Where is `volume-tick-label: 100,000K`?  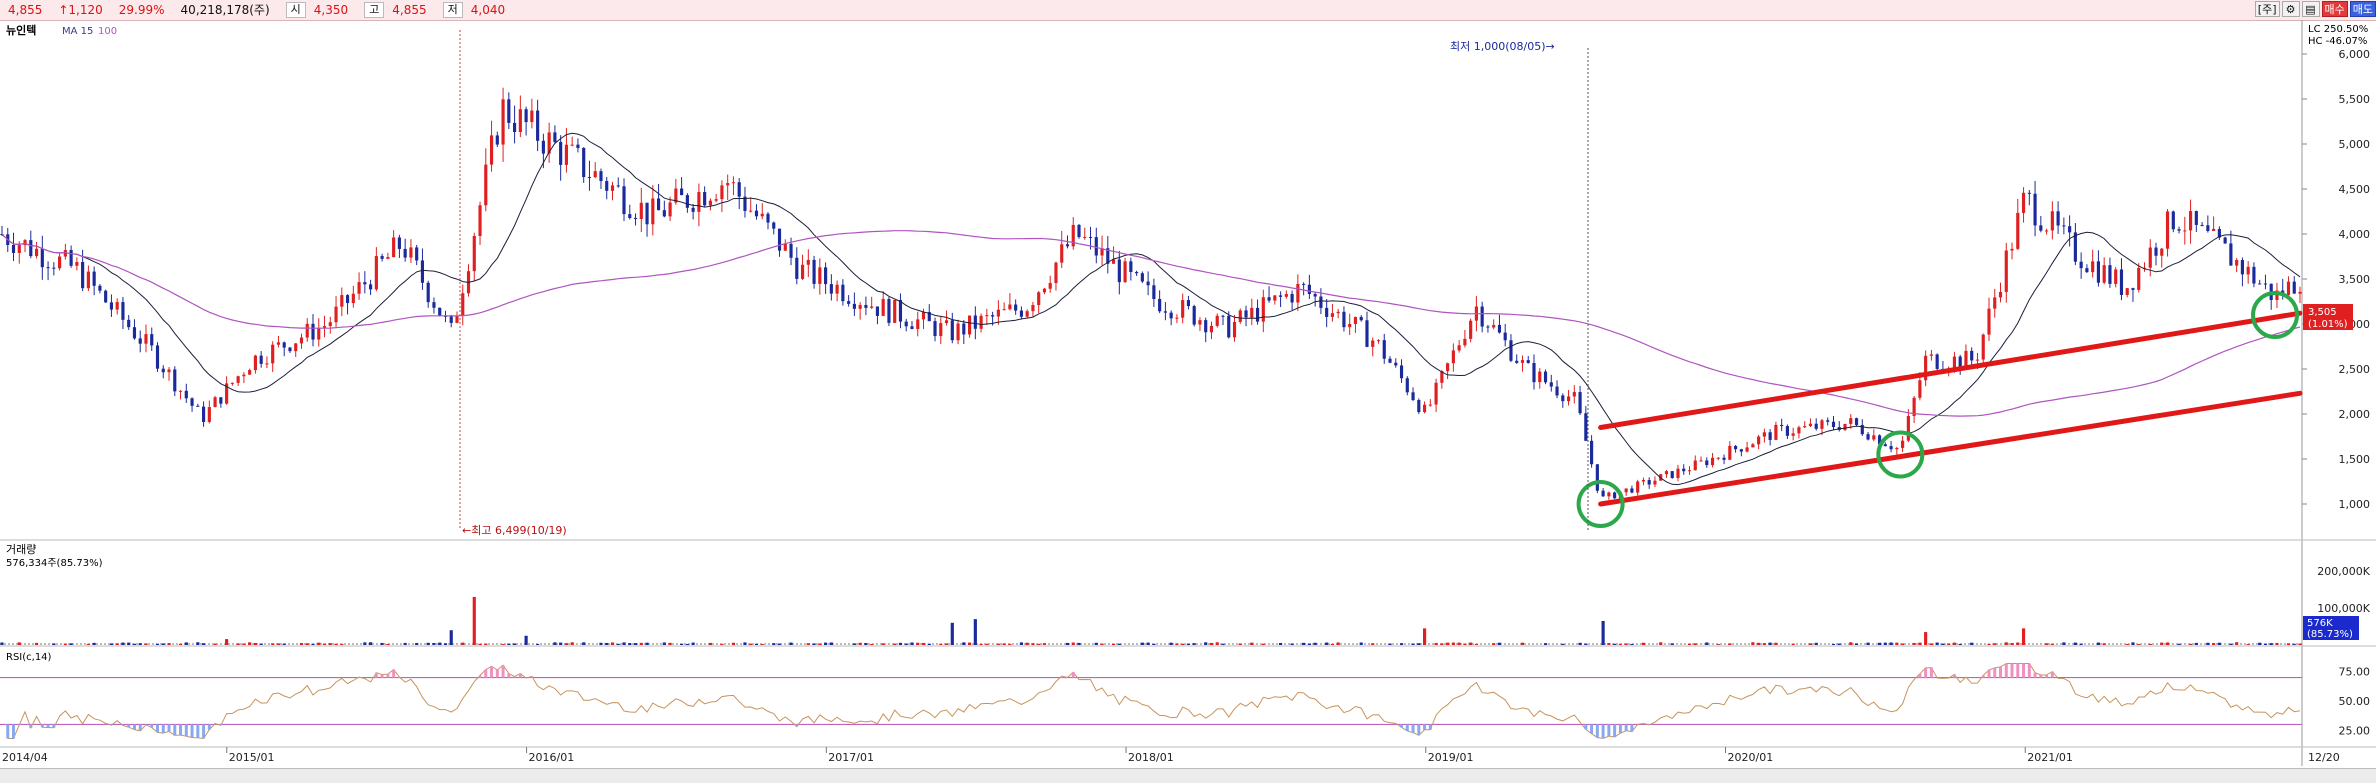
volume-tick-label: 100,000K is located at coordinates (2343, 608).